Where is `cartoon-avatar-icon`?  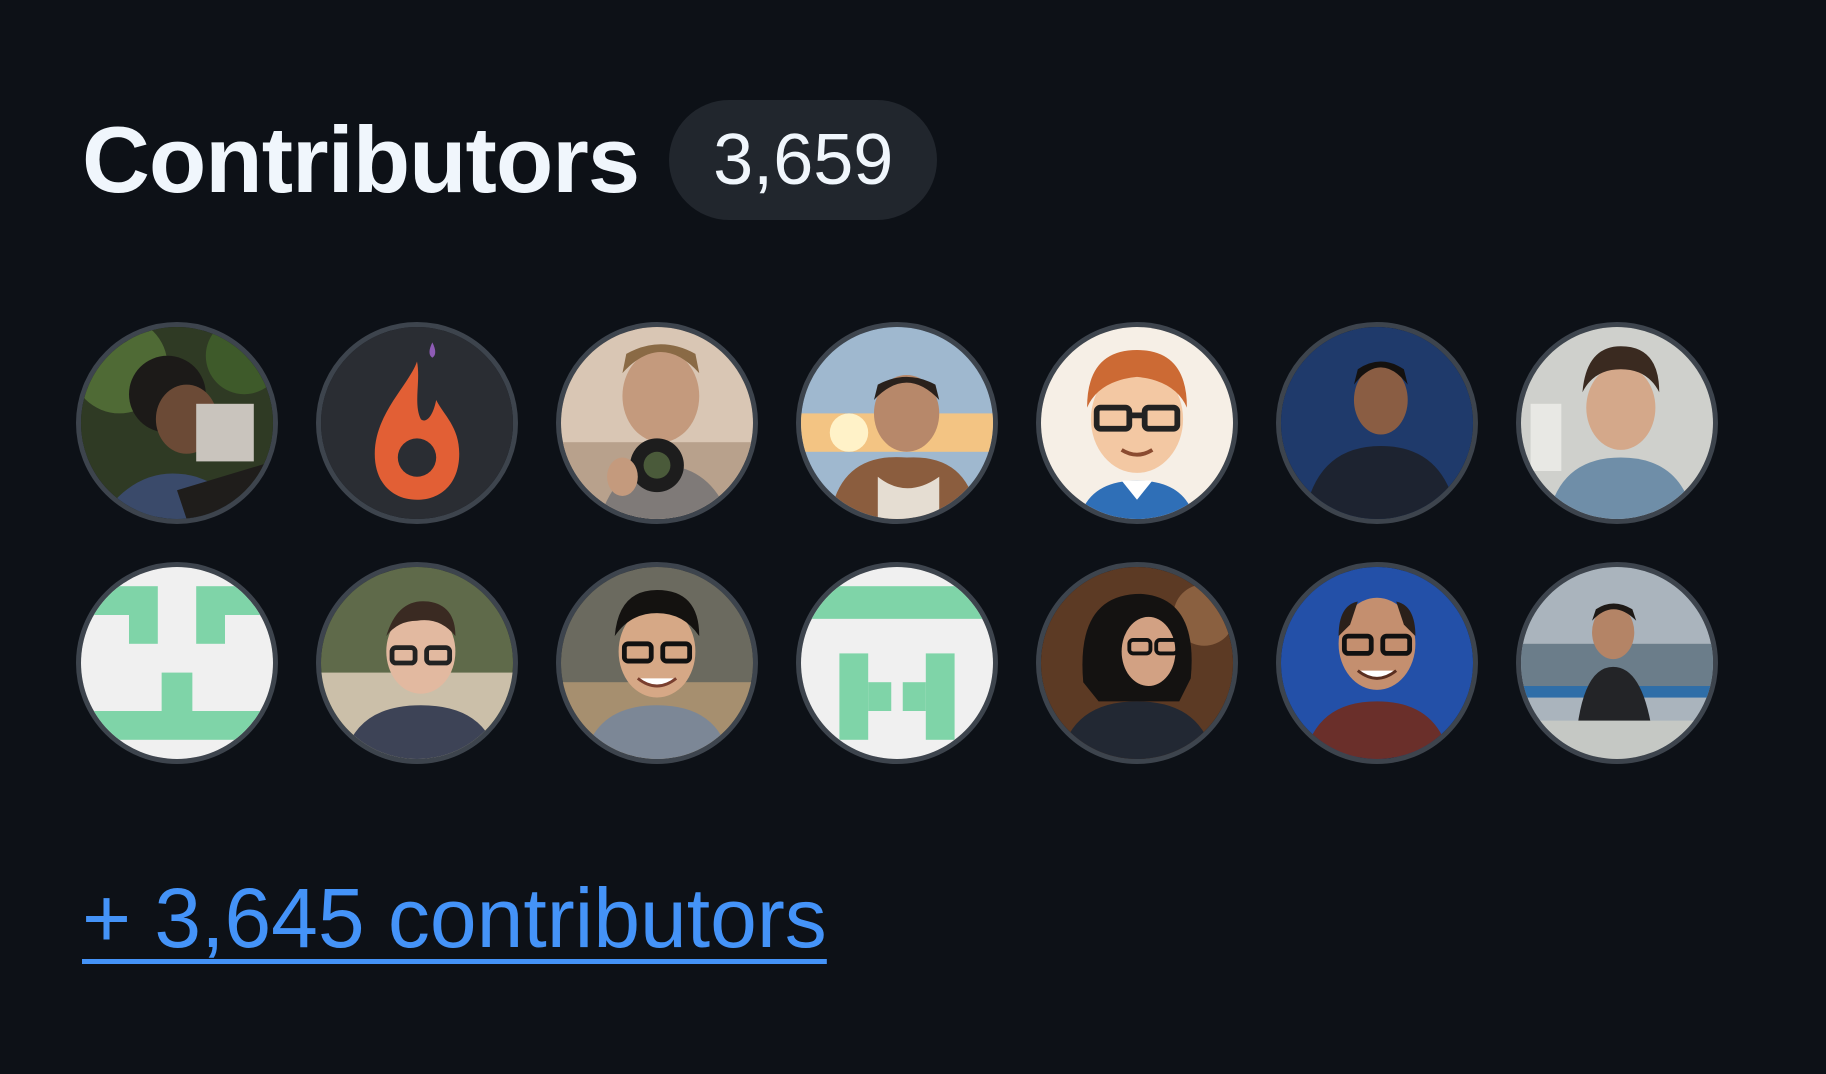
cartoon-avatar-icon is located at coordinates (1137, 423).